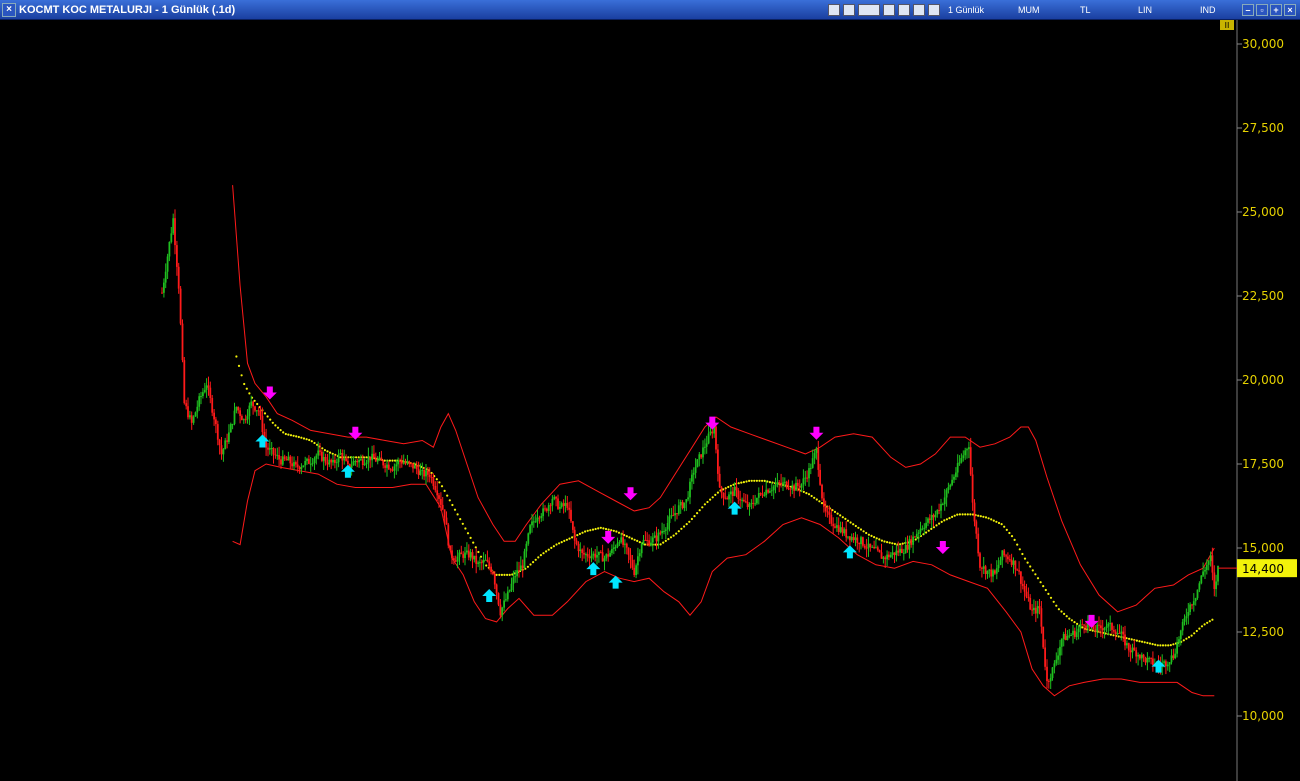 The width and height of the screenshot is (1300, 781). What do you see at coordinates (1290, 9) in the screenshot?
I see `close-icon: ×` at bounding box center [1290, 9].